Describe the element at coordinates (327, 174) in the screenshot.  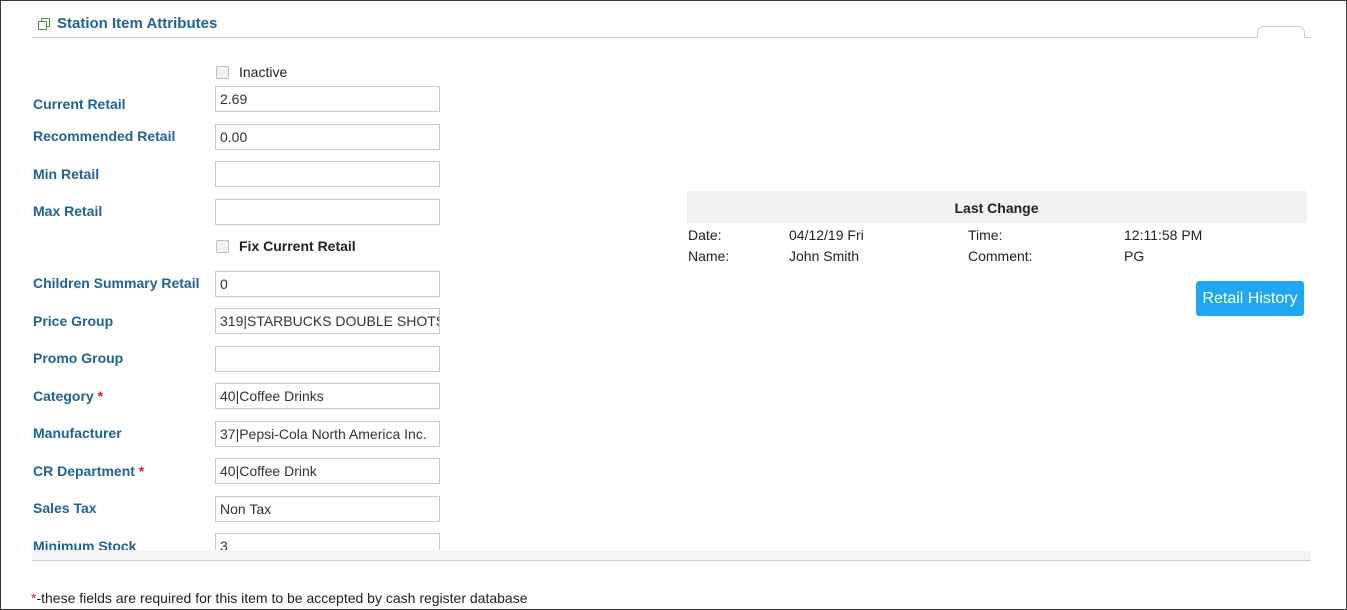
I see `min-retail-input` at that location.